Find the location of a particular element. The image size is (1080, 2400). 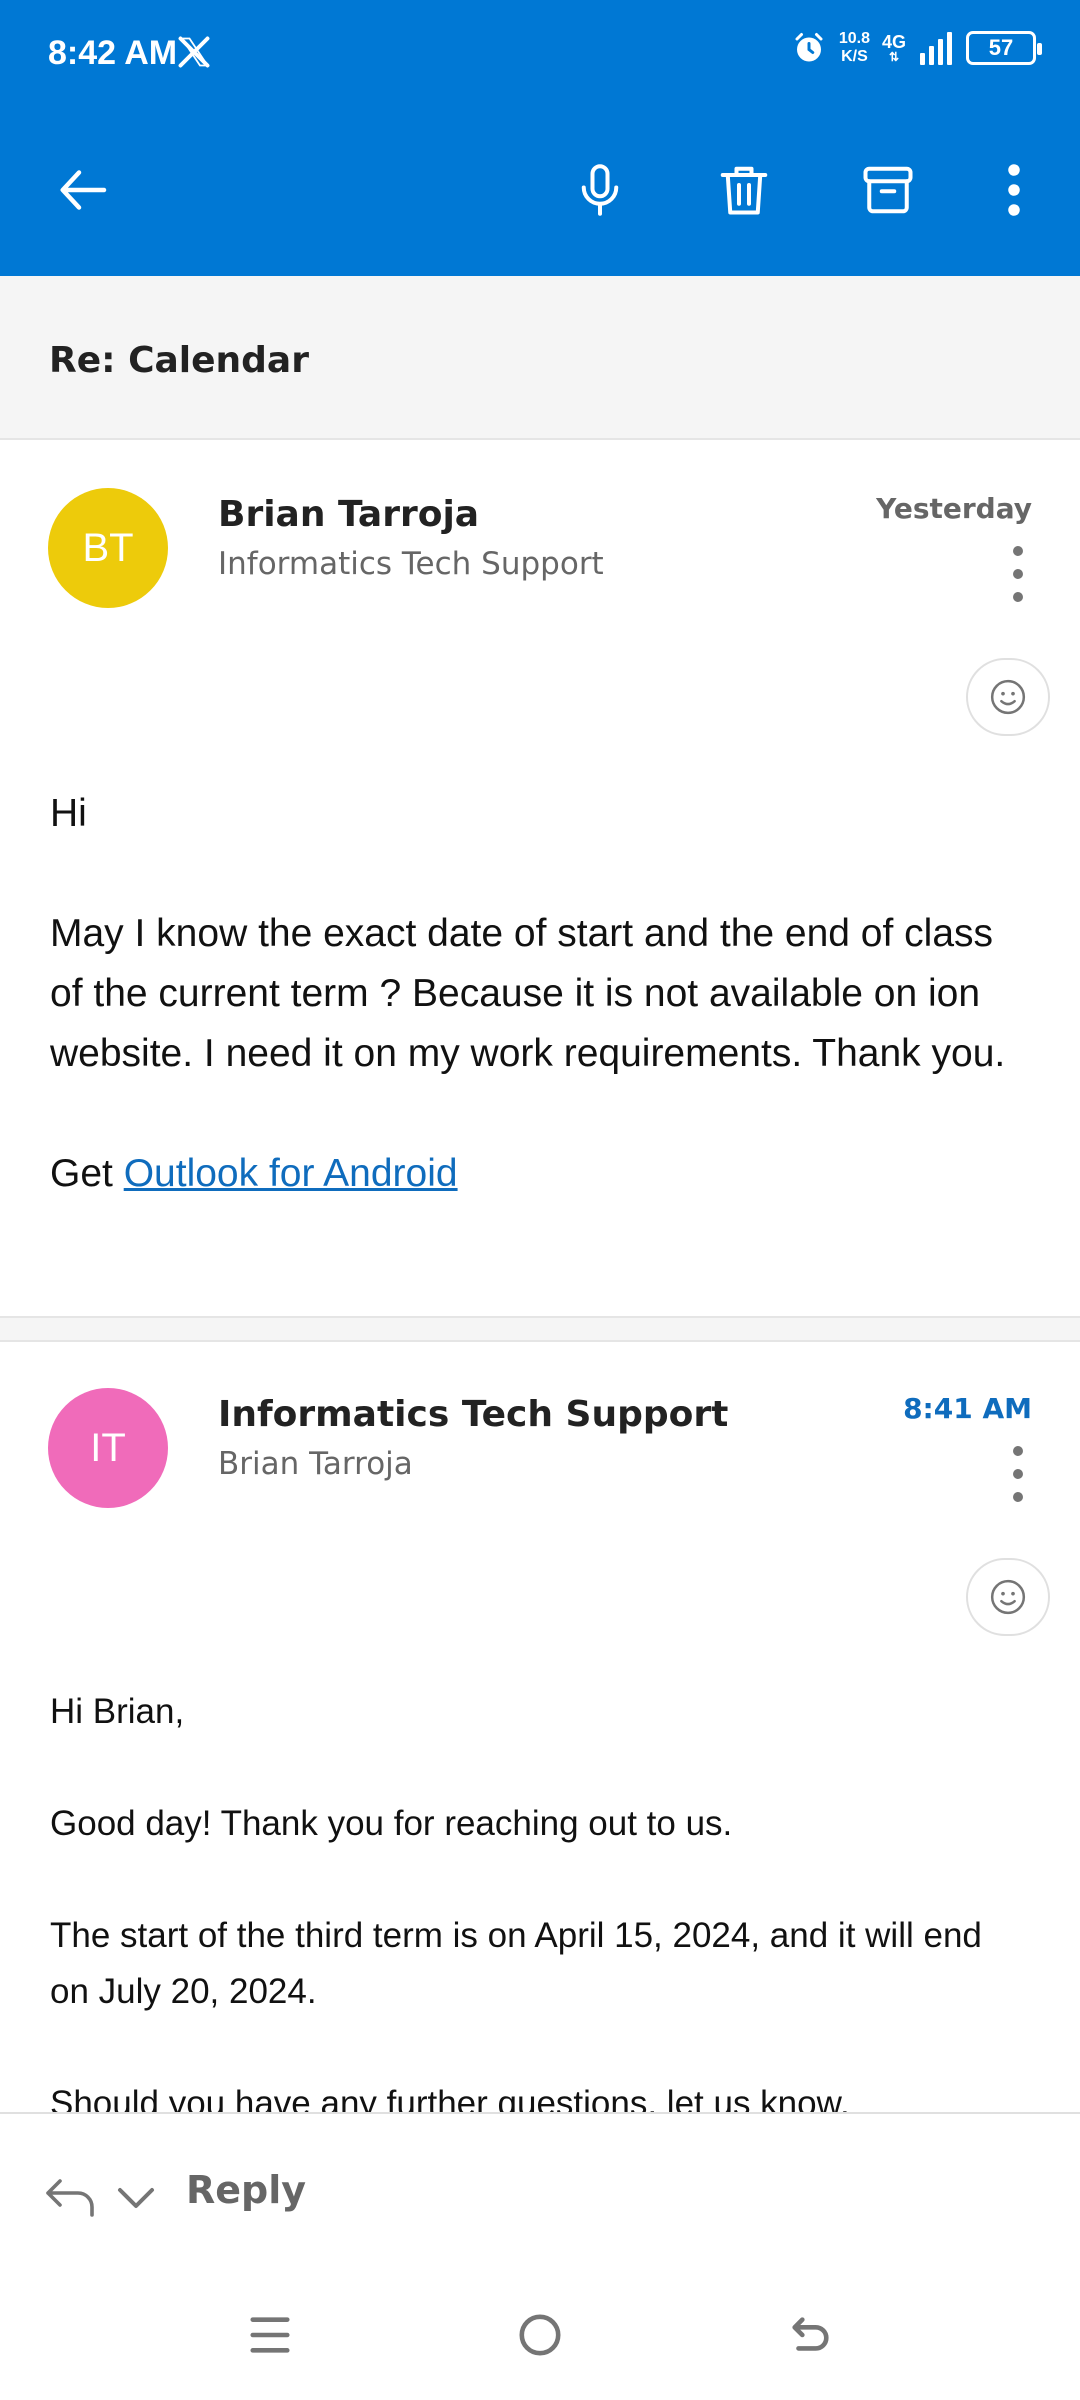

network-type: 4G ⇅ is located at coordinates (894, 48).